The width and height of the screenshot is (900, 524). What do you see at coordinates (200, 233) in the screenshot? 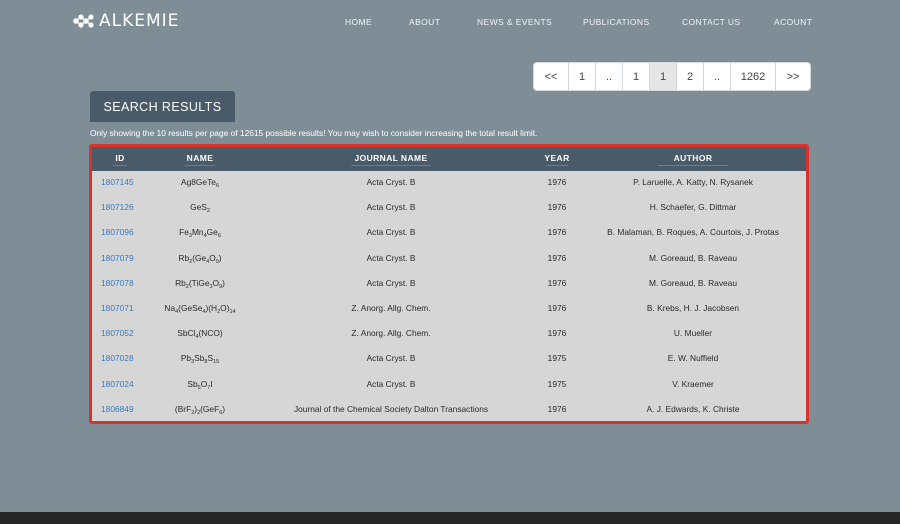
I see `result-formula: Fe3Mn4Ge6` at bounding box center [200, 233].